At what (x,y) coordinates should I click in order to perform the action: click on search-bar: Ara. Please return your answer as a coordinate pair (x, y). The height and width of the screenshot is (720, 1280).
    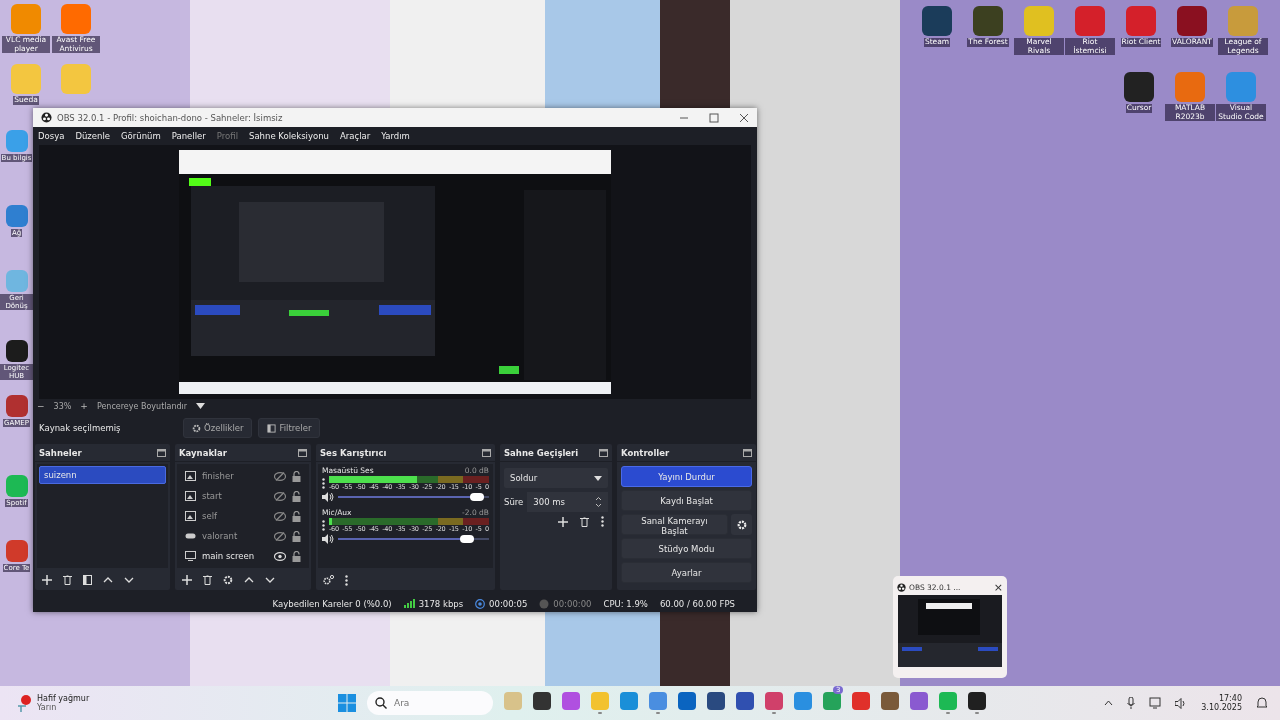
    Looking at the image, I should click on (430, 703).